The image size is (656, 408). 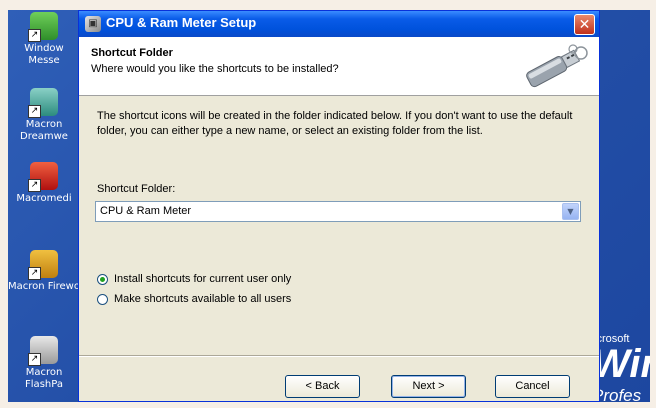 What do you see at coordinates (44, 54) in the screenshot?
I see `desktop-icon-label: Window Messe` at bounding box center [44, 54].